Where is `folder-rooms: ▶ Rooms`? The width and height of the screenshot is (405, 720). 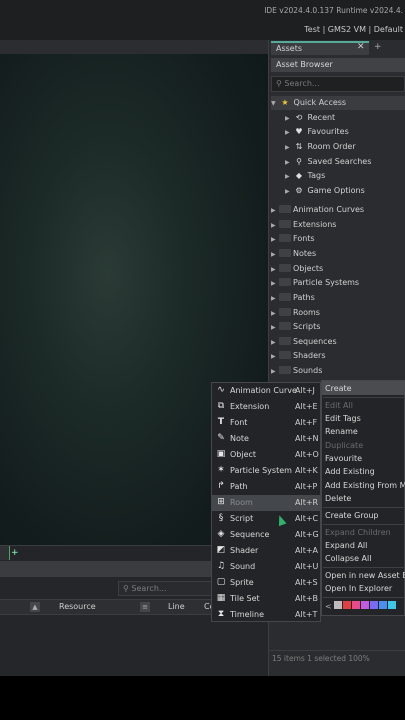 folder-rooms: ▶ Rooms is located at coordinates (338, 315).